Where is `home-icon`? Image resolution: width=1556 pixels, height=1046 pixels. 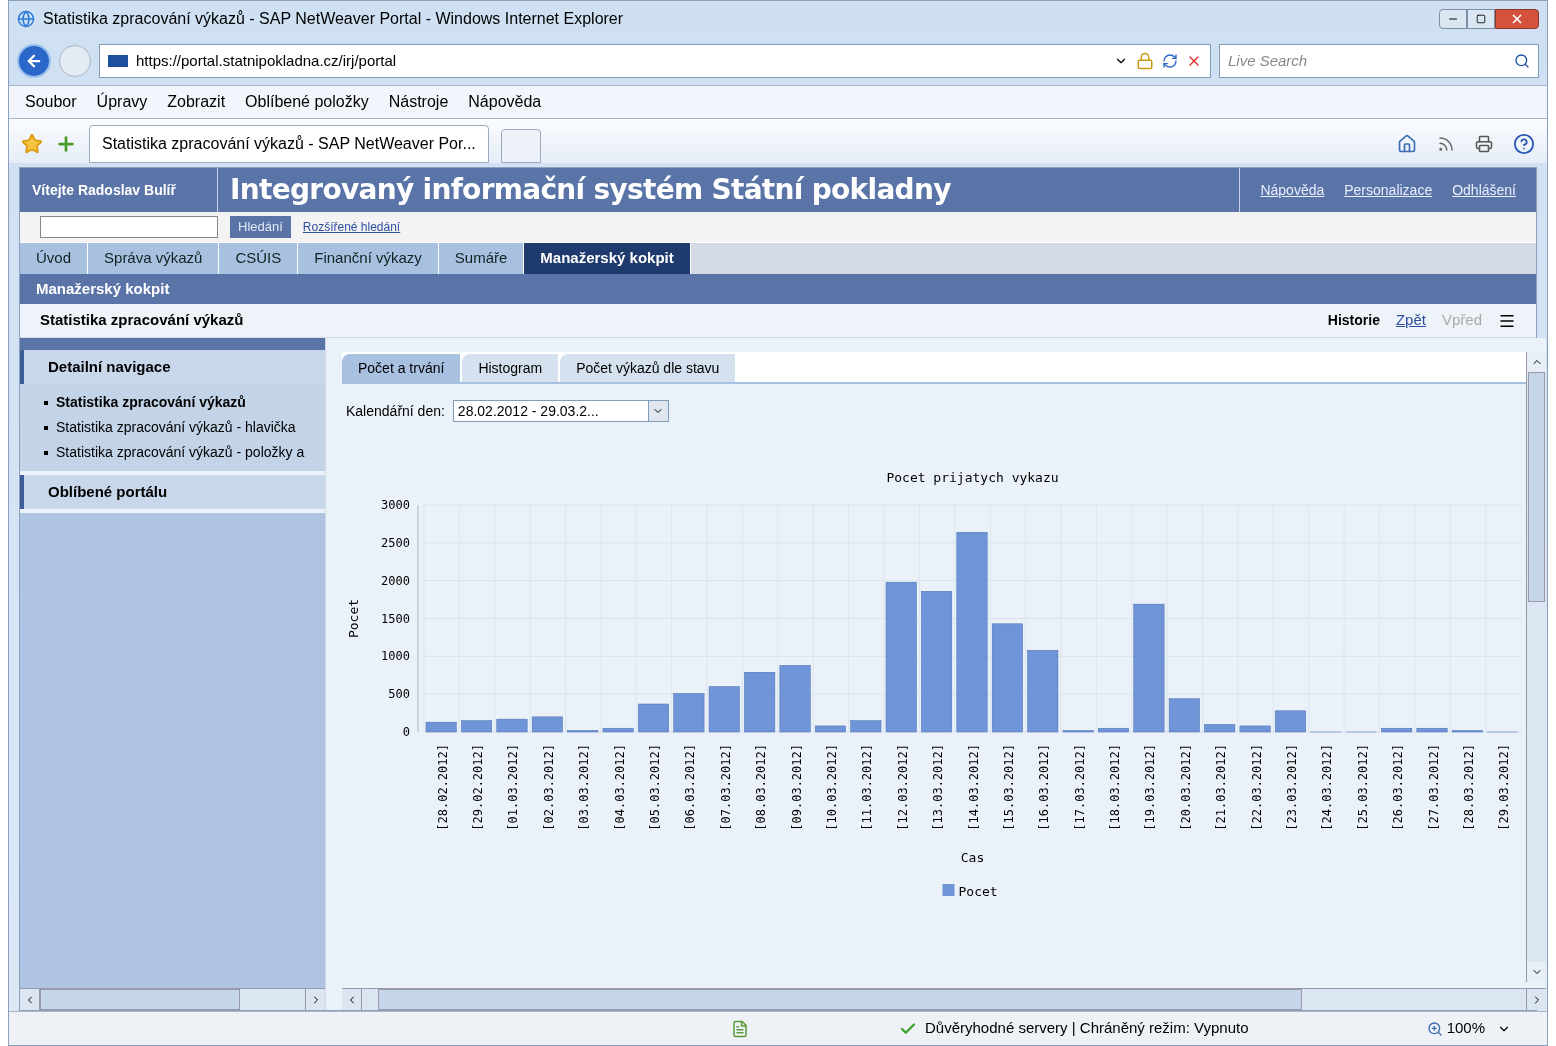 home-icon is located at coordinates (1407, 144).